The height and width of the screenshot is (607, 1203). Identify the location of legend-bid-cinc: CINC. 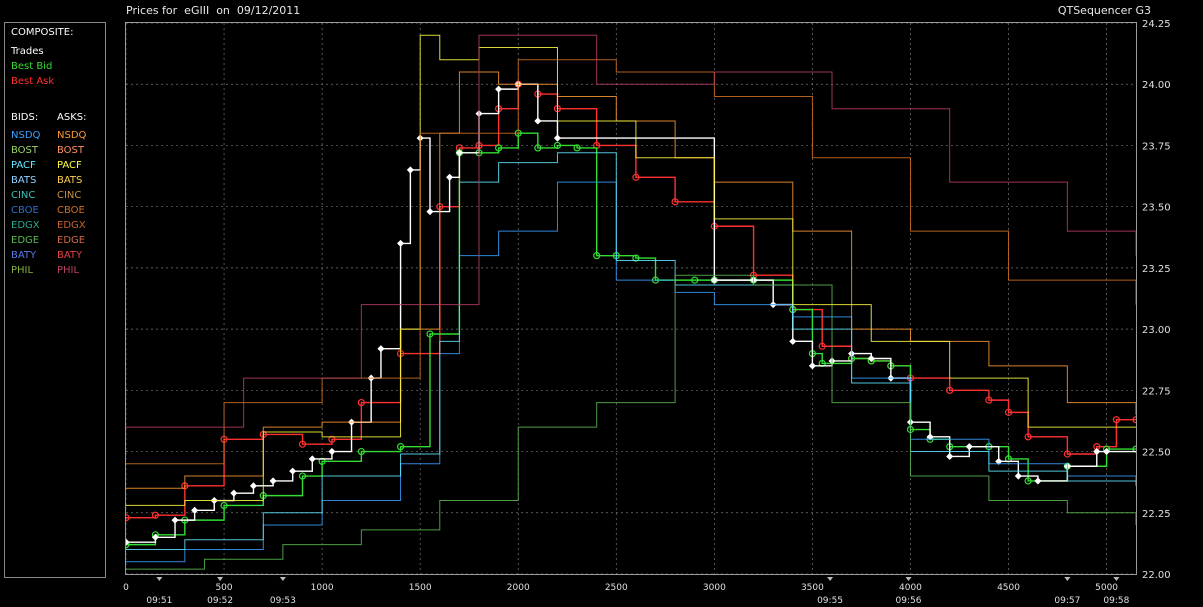
(23, 195).